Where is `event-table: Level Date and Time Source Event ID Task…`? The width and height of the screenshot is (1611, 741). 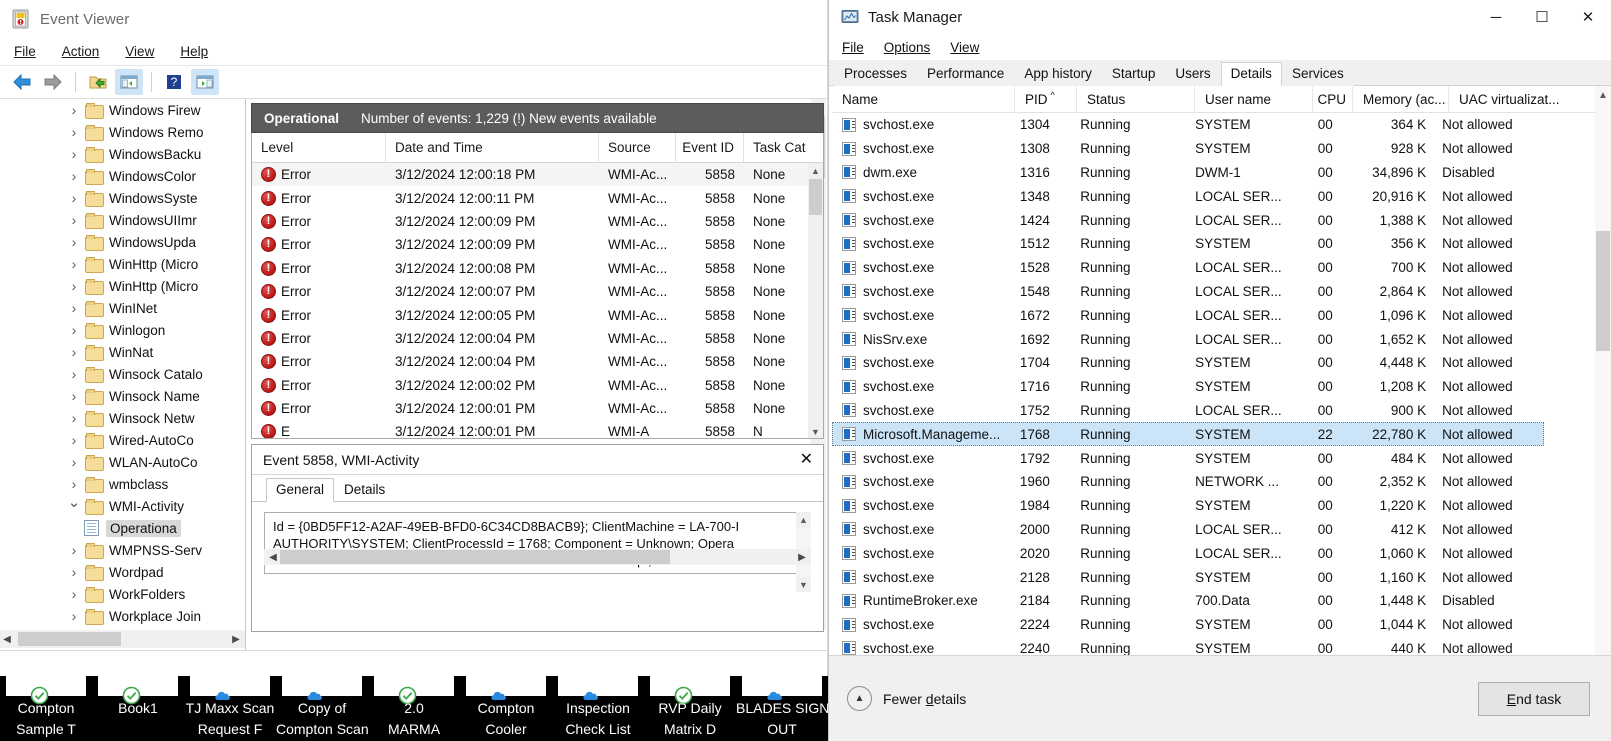 event-table: Level Date and Time Source Event ID Task… is located at coordinates (537, 286).